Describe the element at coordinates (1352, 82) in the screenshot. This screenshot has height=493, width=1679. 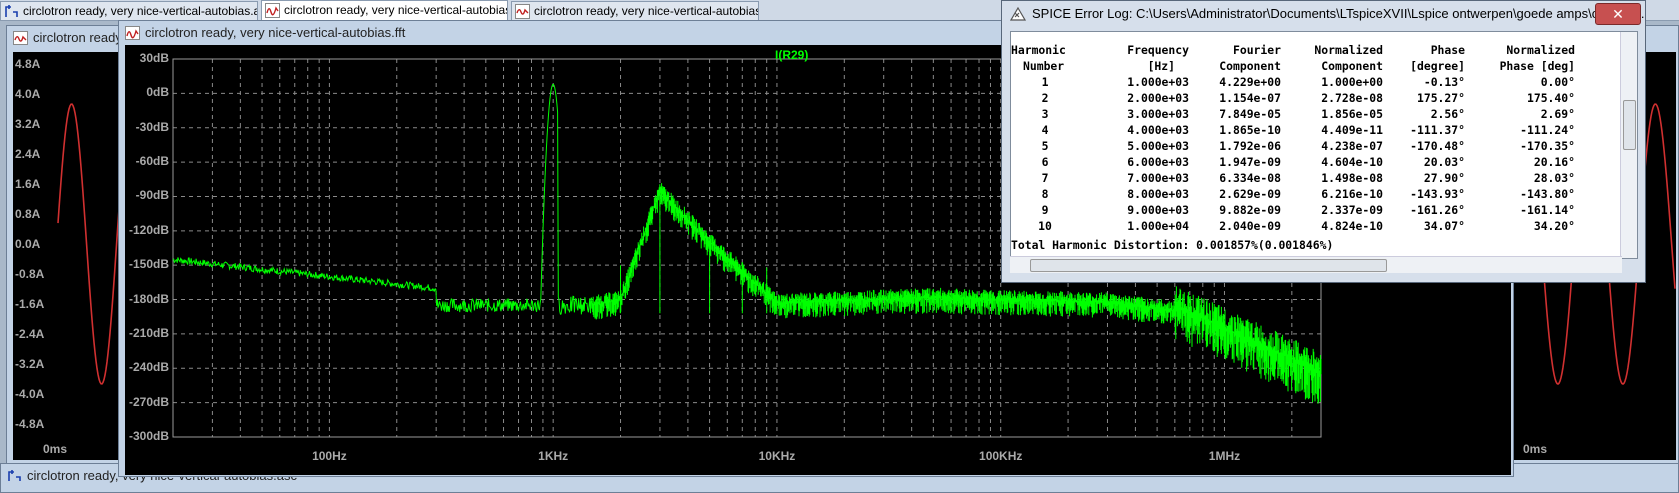
I see `table-cell: 1.000e+00` at that location.